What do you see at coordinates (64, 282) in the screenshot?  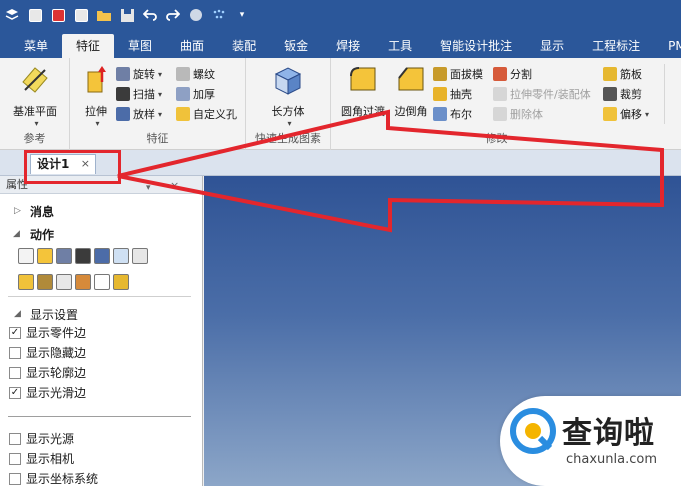 I see `calendar-tool-icon` at bounding box center [64, 282].